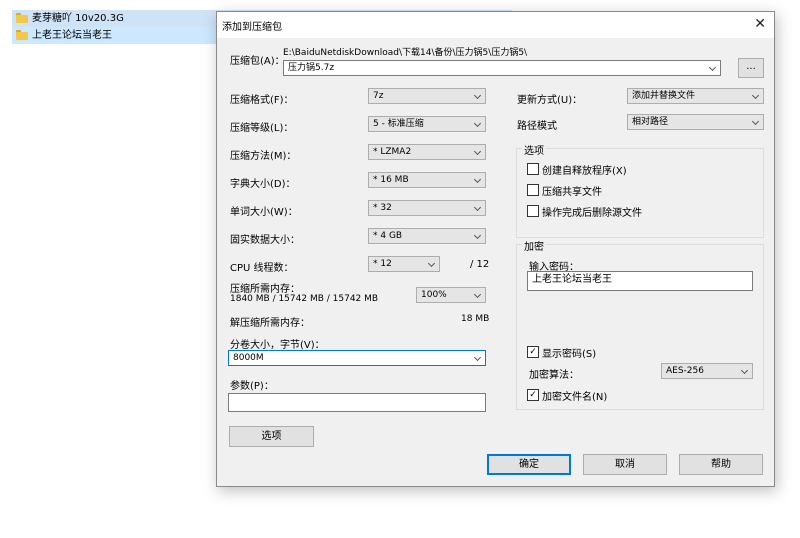 The height and width of the screenshot is (538, 800). What do you see at coordinates (404, 264) in the screenshot?
I see `cpu-select: * 12` at bounding box center [404, 264].